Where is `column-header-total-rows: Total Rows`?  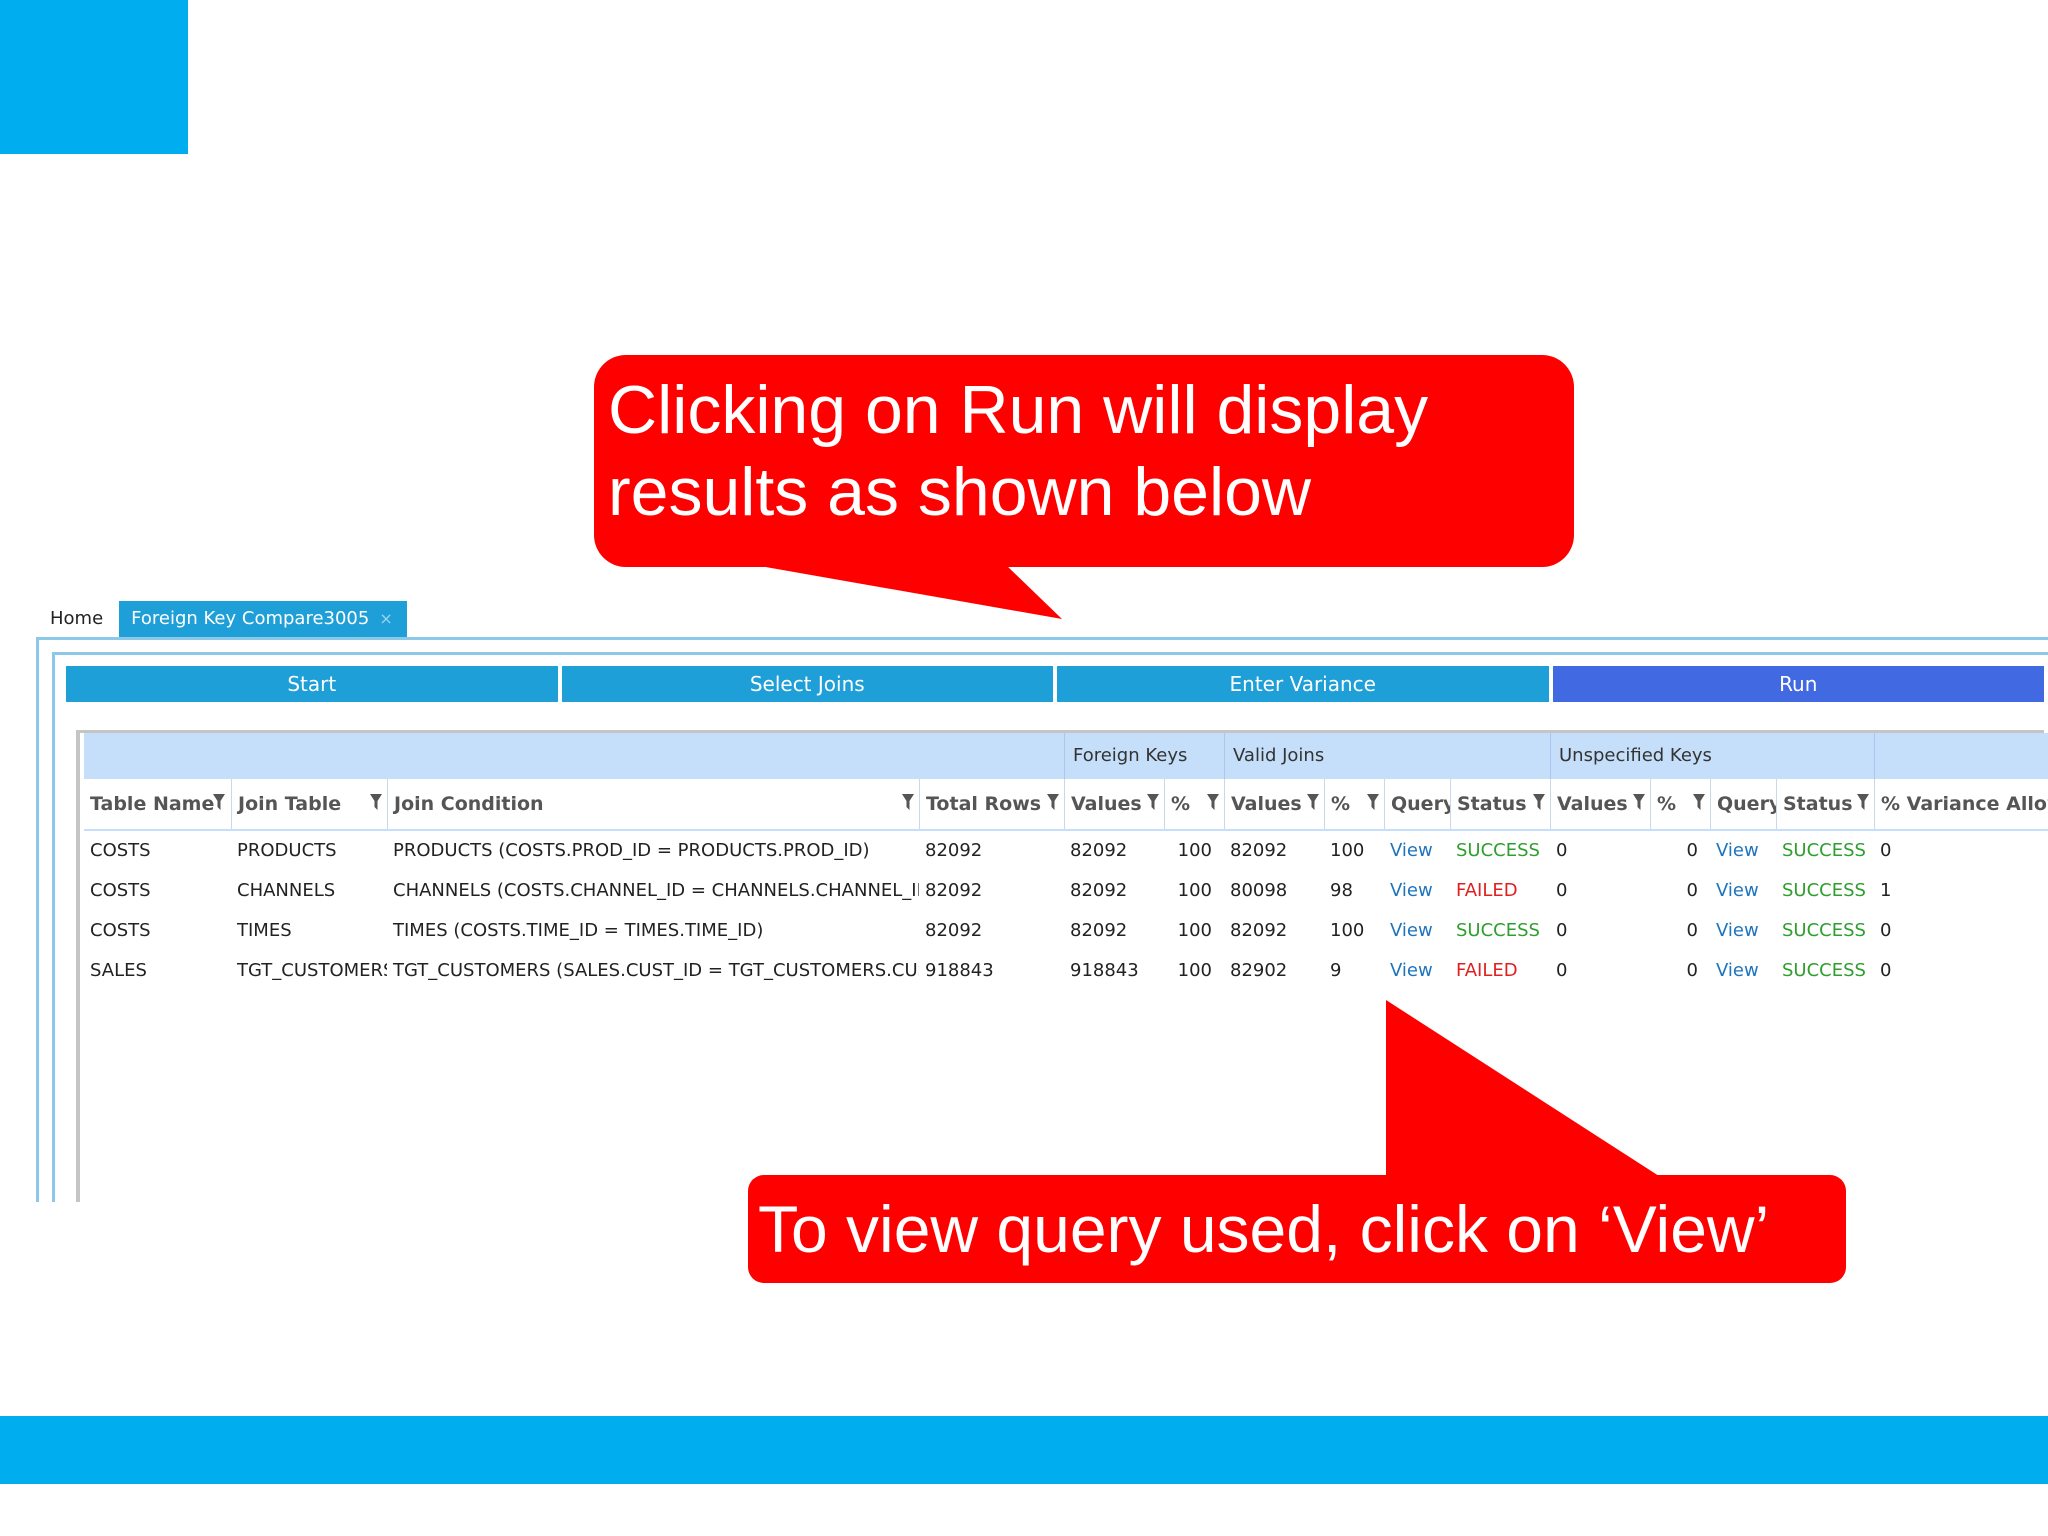 column-header-total-rows: Total Rows is located at coordinates (991, 804).